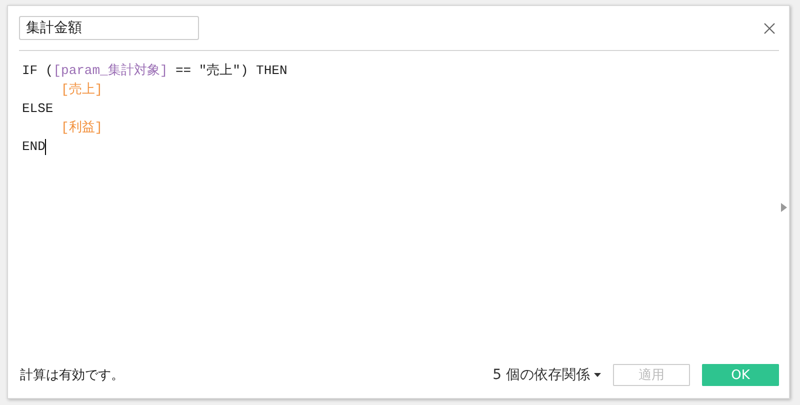  I want to click on field-reference: [利益], so click(82, 128).